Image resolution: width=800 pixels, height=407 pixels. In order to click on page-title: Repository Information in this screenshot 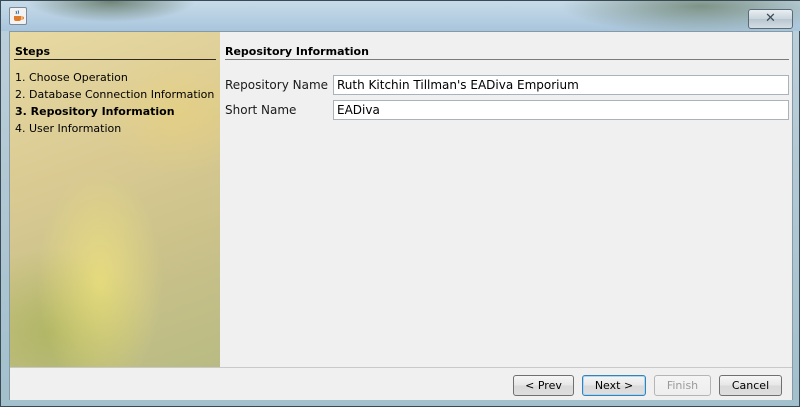, I will do `click(297, 51)`.